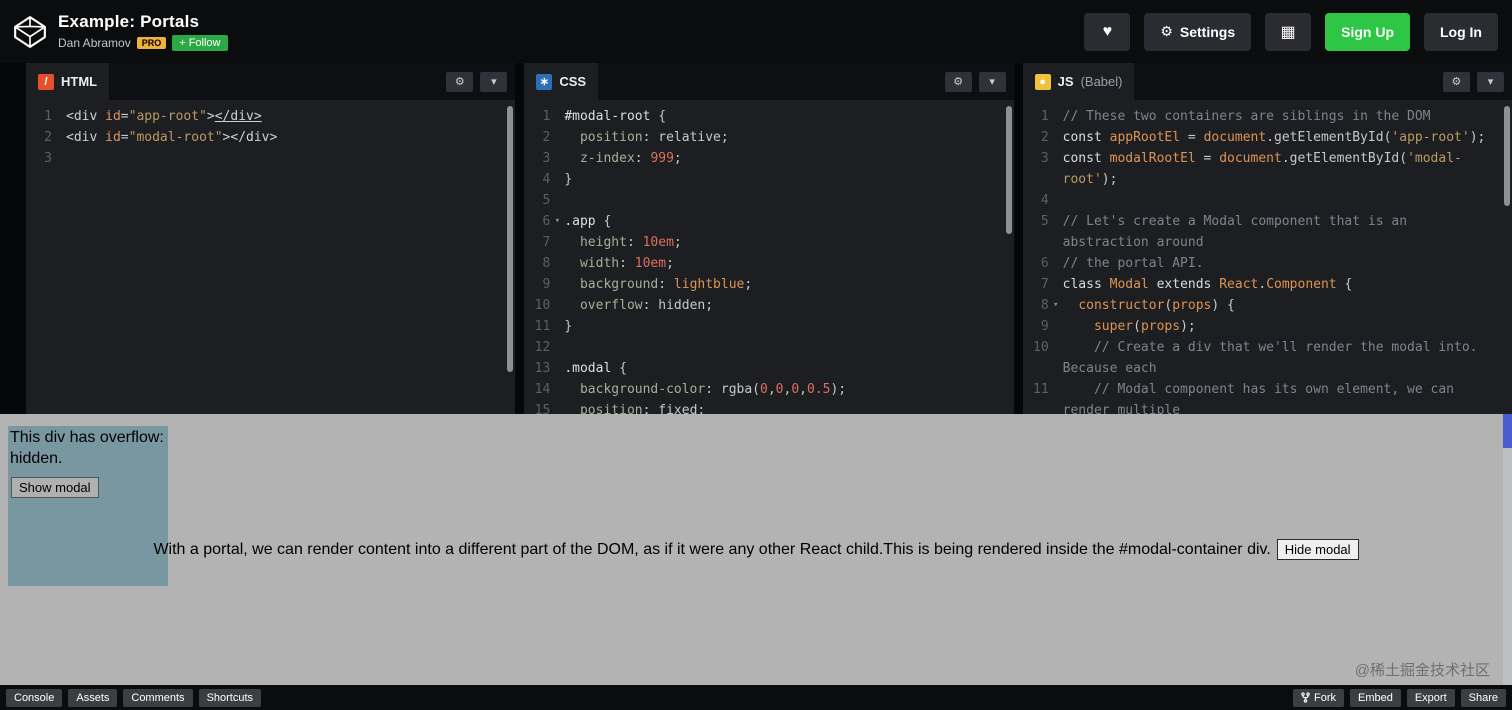 This screenshot has height=710, width=1512. What do you see at coordinates (1044, 221) in the screenshot?
I see `line-number: 5` at bounding box center [1044, 221].